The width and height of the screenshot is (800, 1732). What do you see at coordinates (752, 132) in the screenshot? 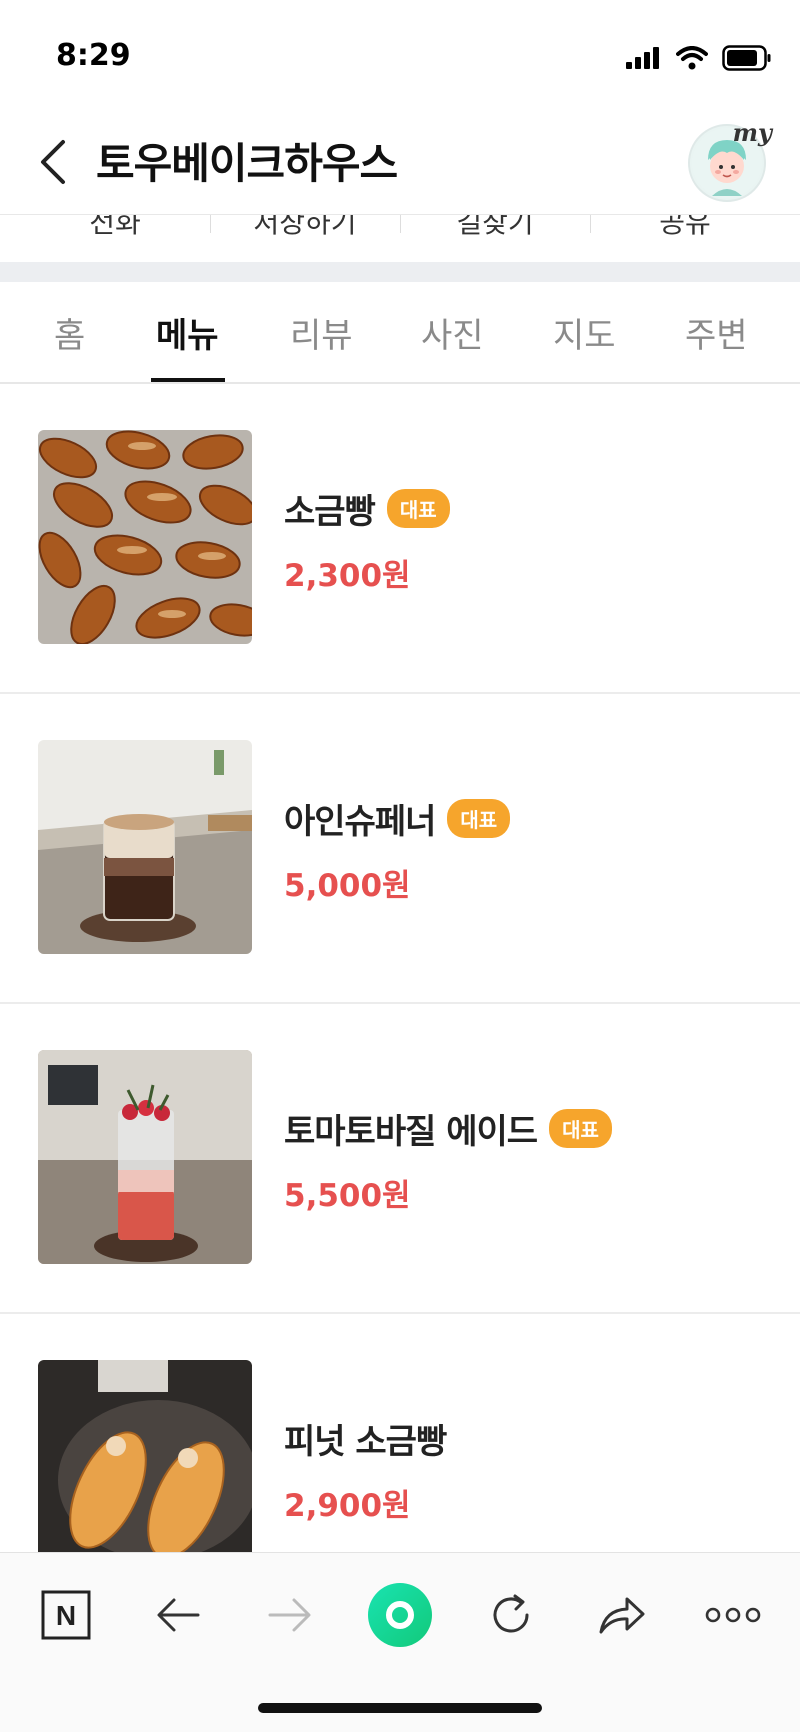
I see `avatar-my-label: my` at bounding box center [752, 132].